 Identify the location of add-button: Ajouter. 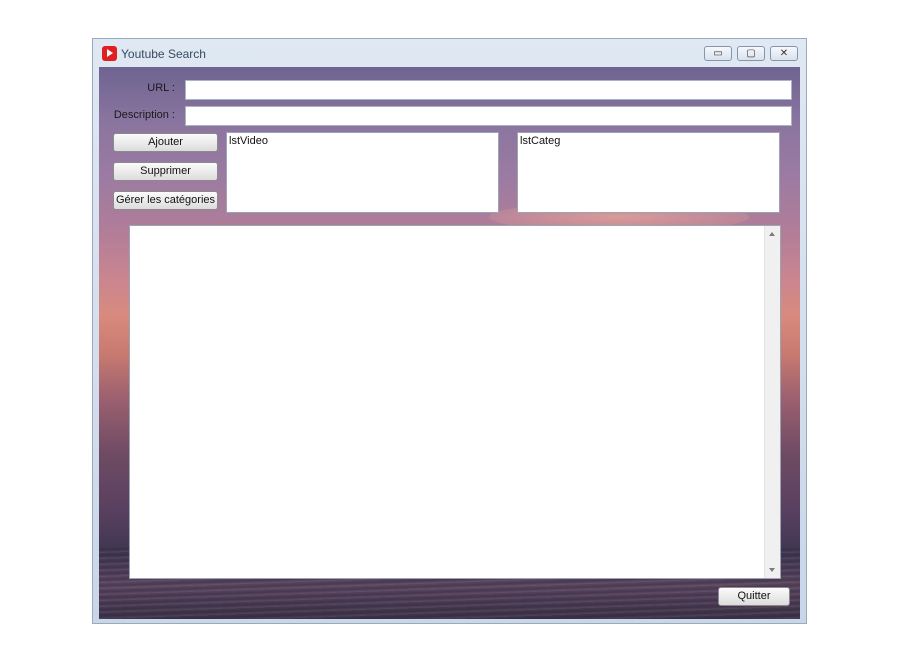
(165, 142).